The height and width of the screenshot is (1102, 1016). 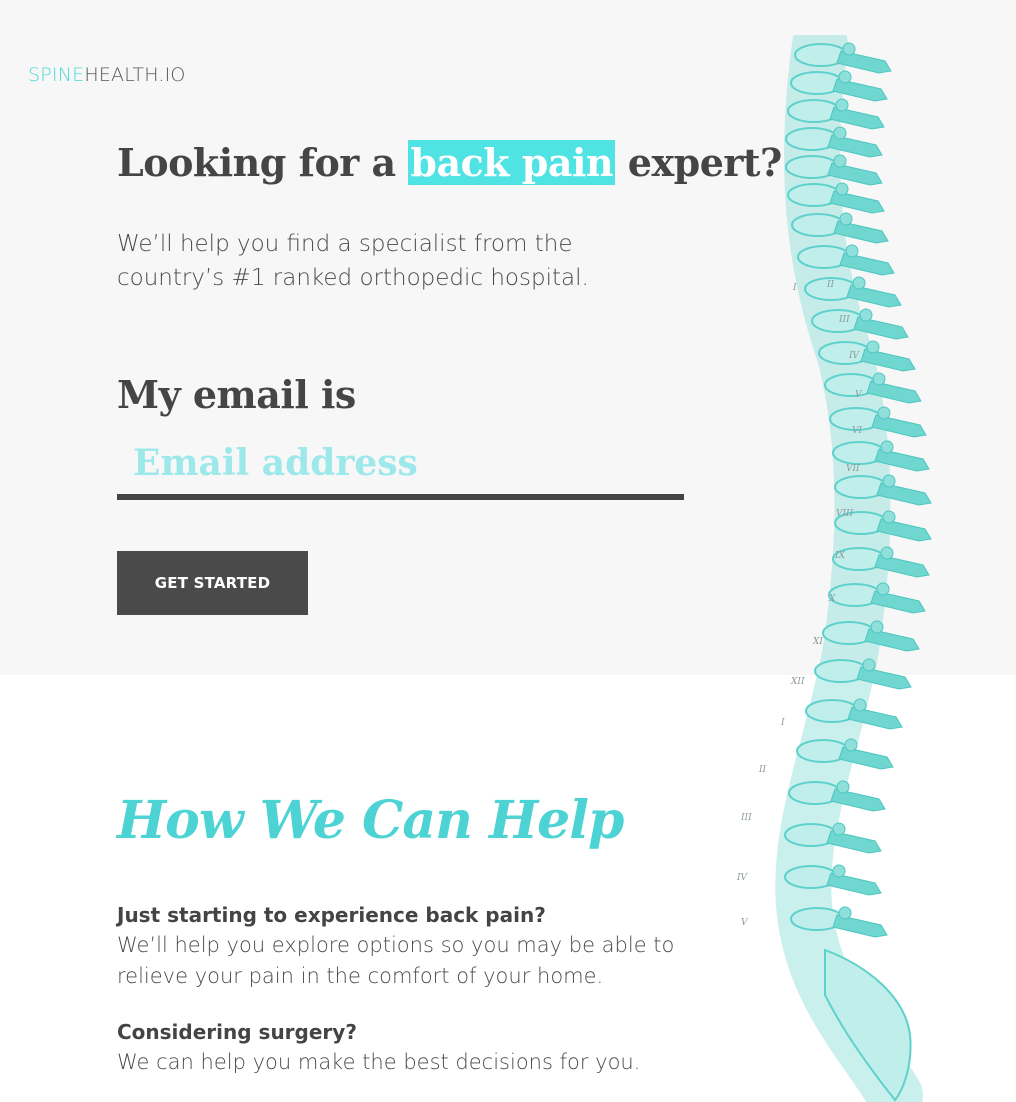 What do you see at coordinates (56, 75) in the screenshot?
I see `logo-spine-text: SPINE` at bounding box center [56, 75].